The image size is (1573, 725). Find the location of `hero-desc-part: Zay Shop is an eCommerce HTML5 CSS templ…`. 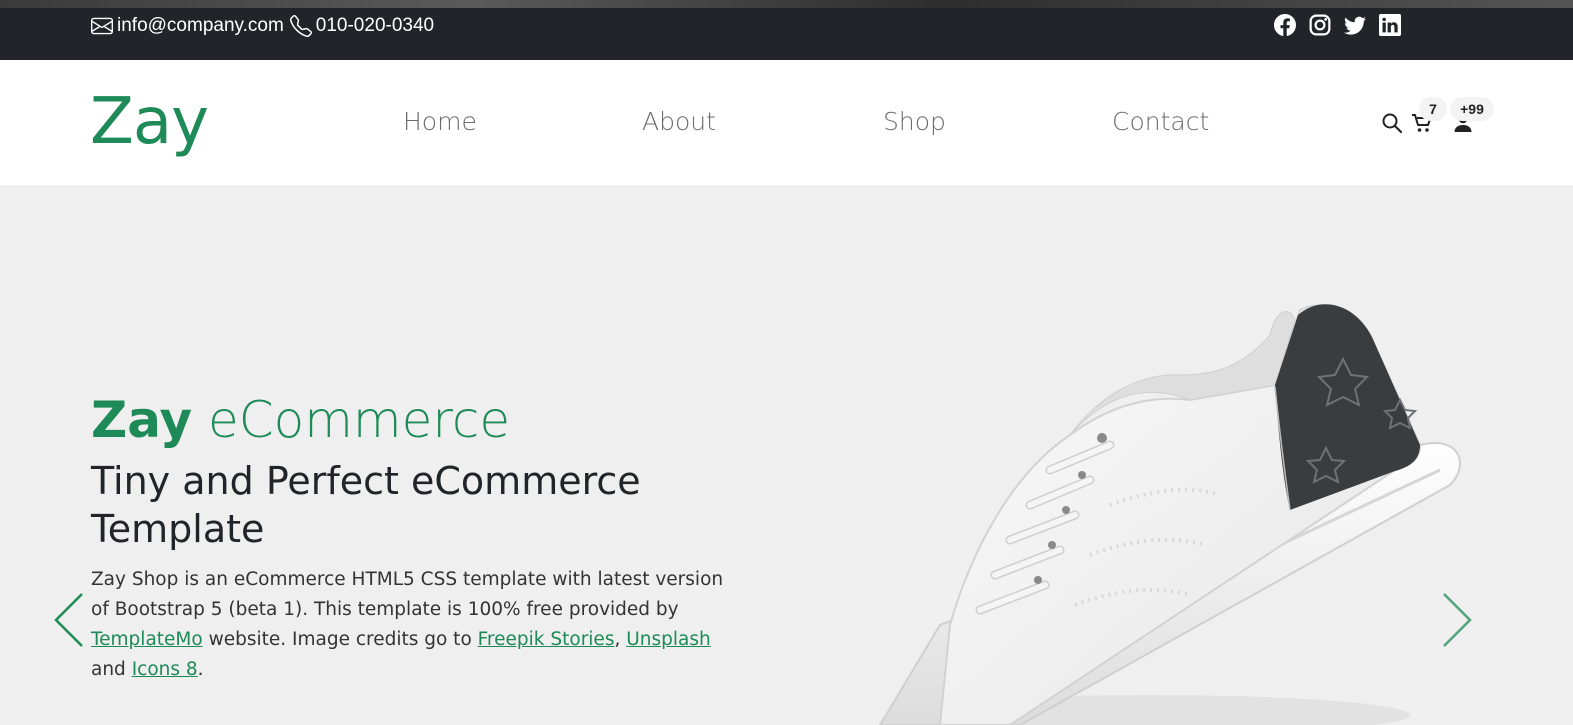

hero-desc-part: Zay Shop is an eCommerce HTML5 CSS templ… is located at coordinates (407, 594).